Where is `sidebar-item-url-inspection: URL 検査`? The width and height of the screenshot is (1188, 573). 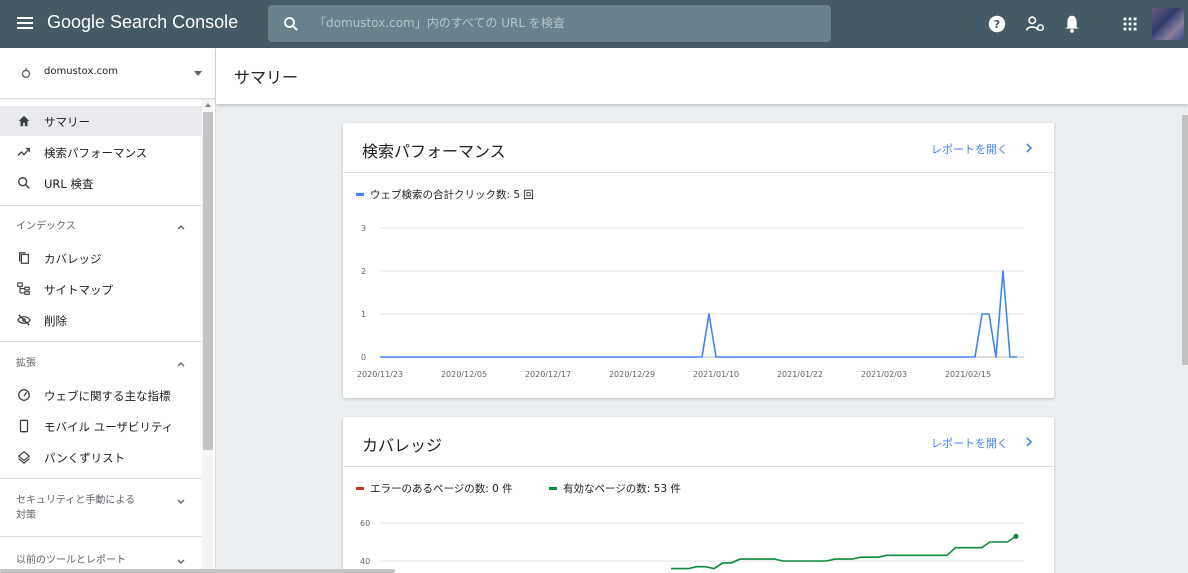
sidebar-item-url-inspection: URL 検査 is located at coordinates (101, 183).